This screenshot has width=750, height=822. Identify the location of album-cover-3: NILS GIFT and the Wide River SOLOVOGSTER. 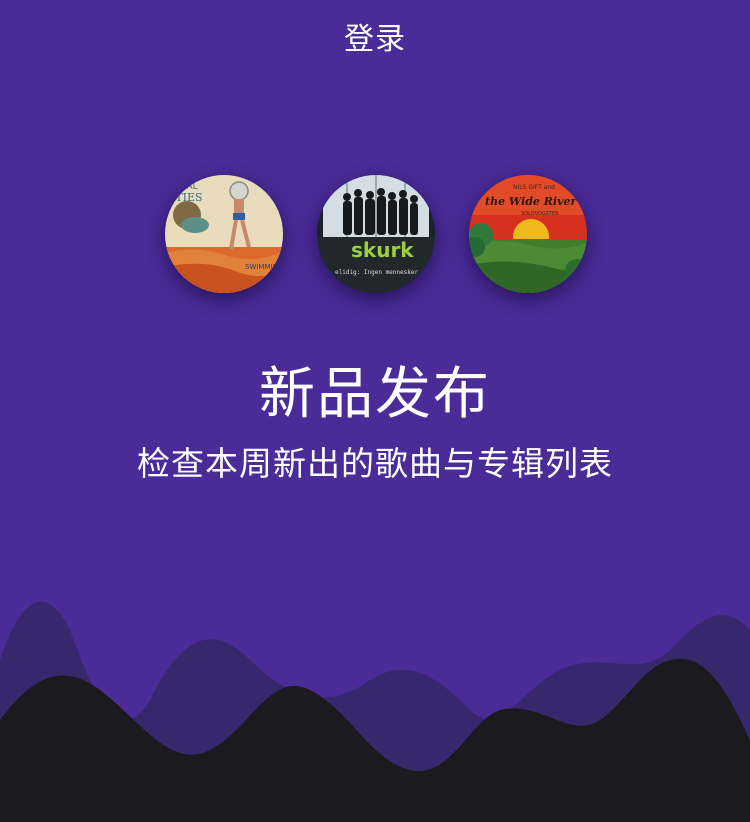
(528, 234).